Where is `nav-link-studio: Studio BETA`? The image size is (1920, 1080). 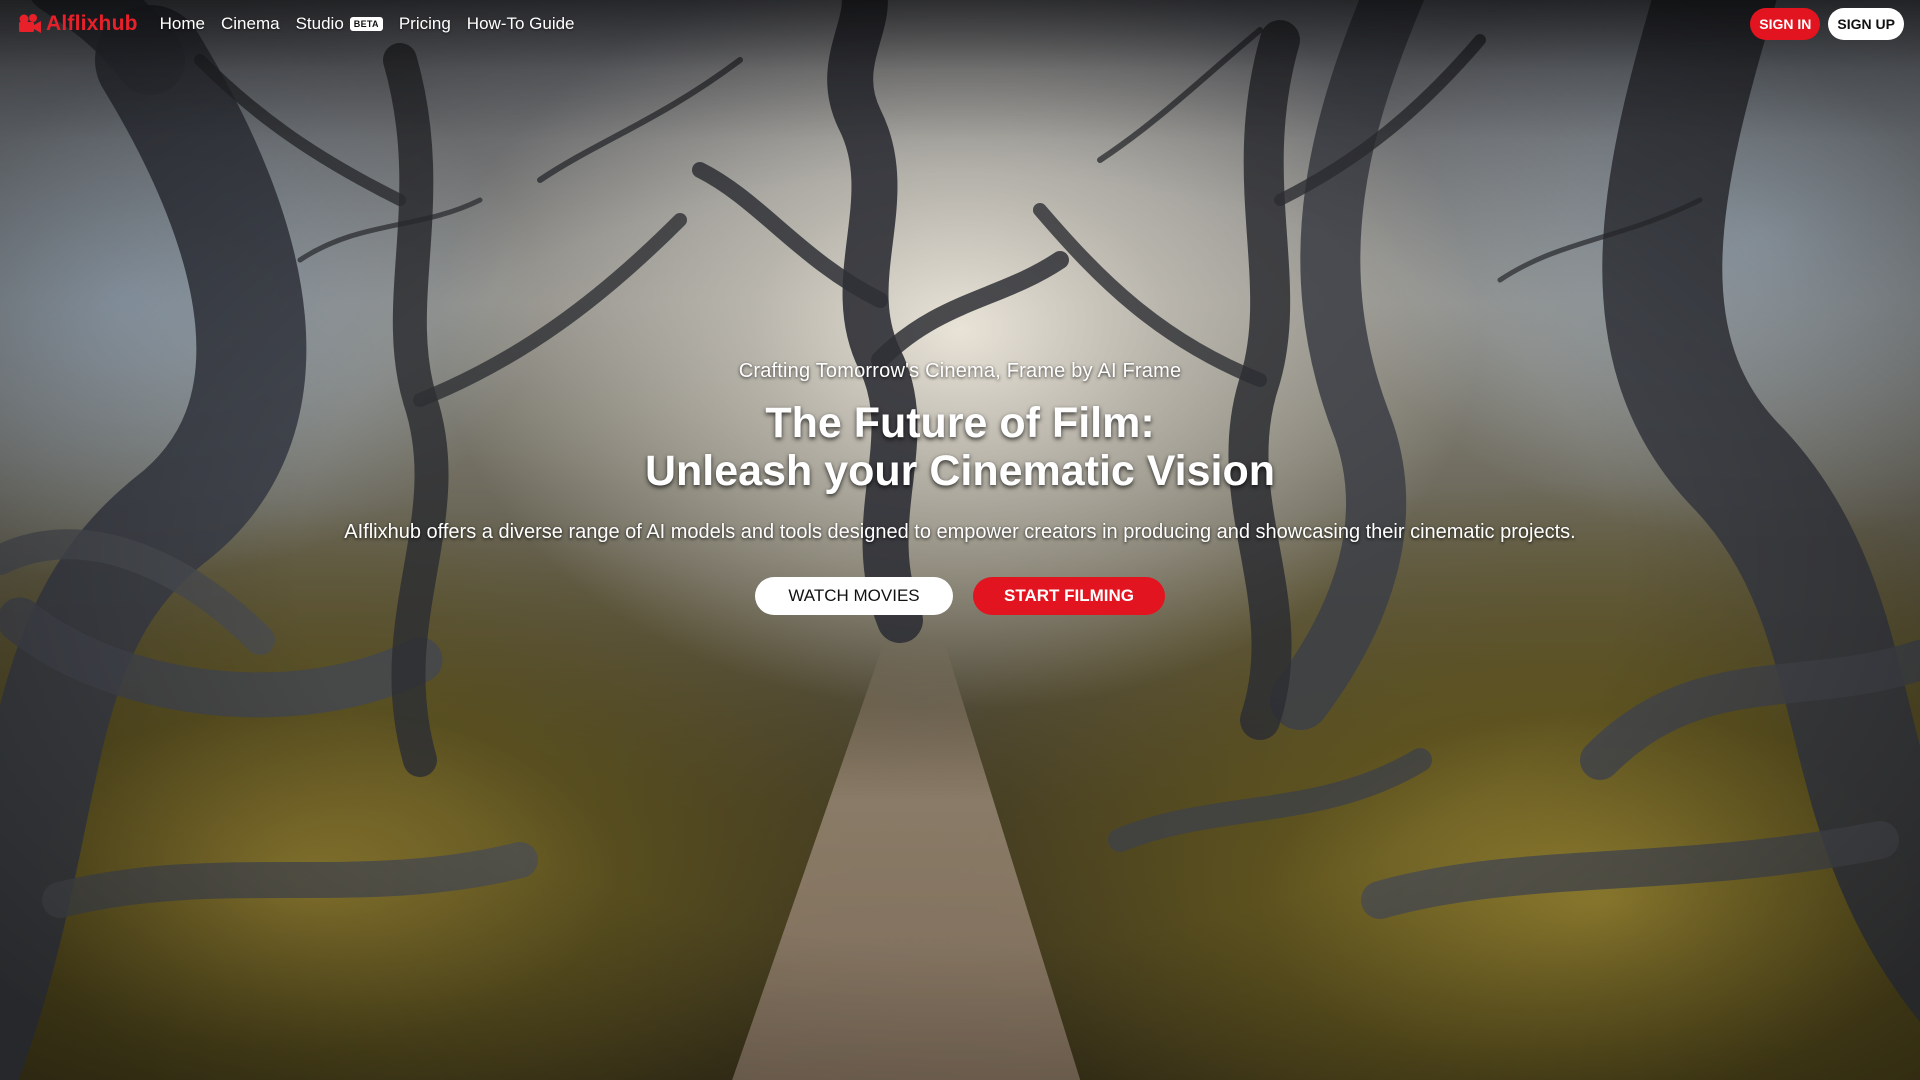
nav-link-studio: Studio BETA is located at coordinates (339, 24).